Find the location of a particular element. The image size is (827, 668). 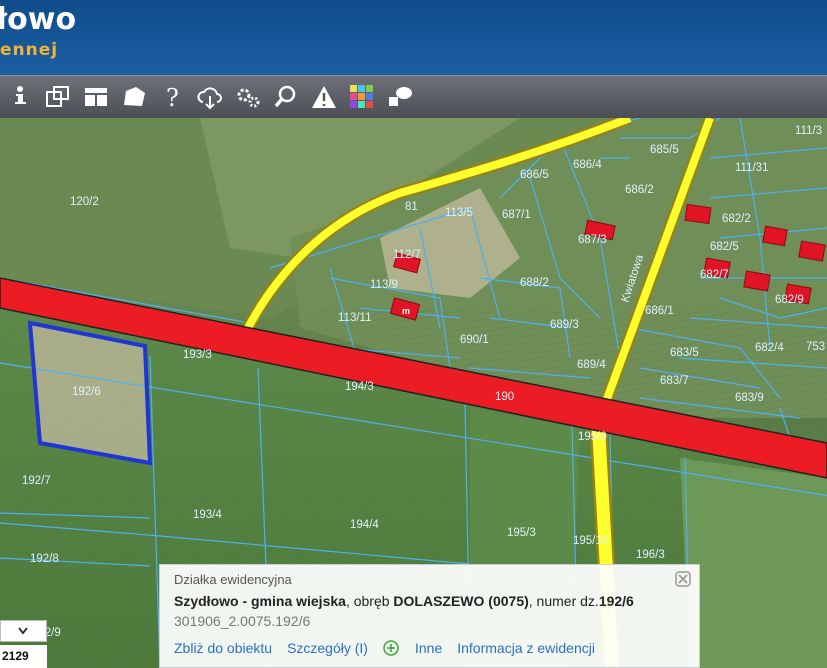

parcel-label: 193/4 is located at coordinates (207, 515).